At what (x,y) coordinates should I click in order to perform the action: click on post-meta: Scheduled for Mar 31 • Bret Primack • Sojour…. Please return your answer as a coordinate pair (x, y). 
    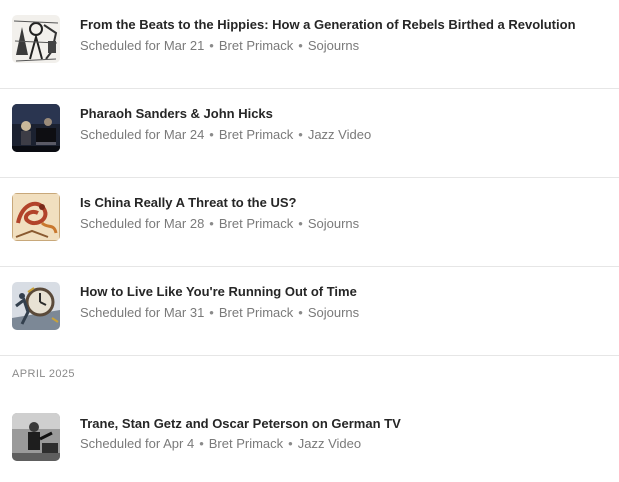
    Looking at the image, I should click on (344, 312).